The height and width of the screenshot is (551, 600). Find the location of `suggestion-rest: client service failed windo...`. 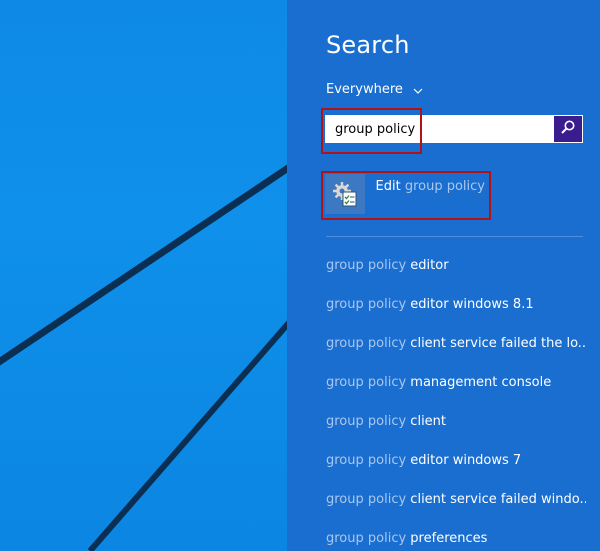

suggestion-rest: client service failed windo... is located at coordinates (496, 499).